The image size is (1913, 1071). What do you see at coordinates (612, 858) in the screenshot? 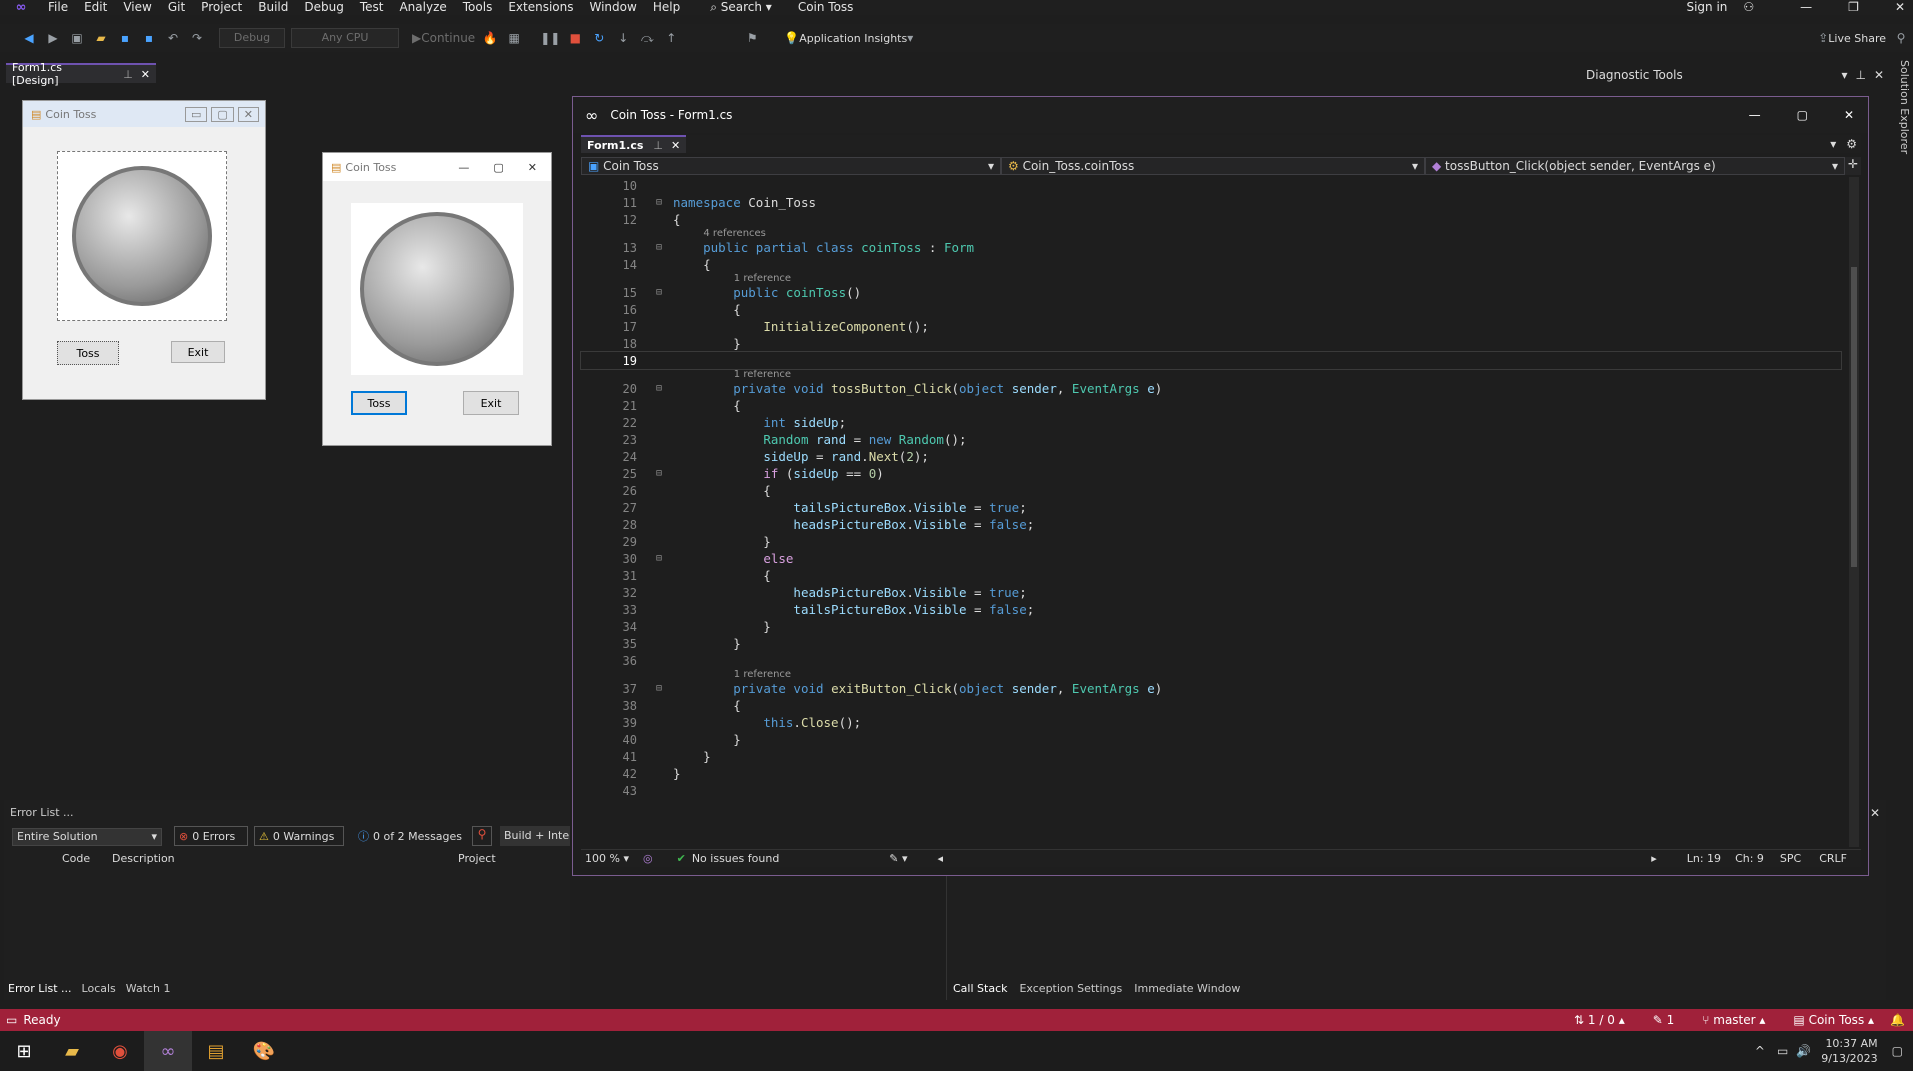
I see `zoom-dropdown: 100 % ▾` at bounding box center [612, 858].